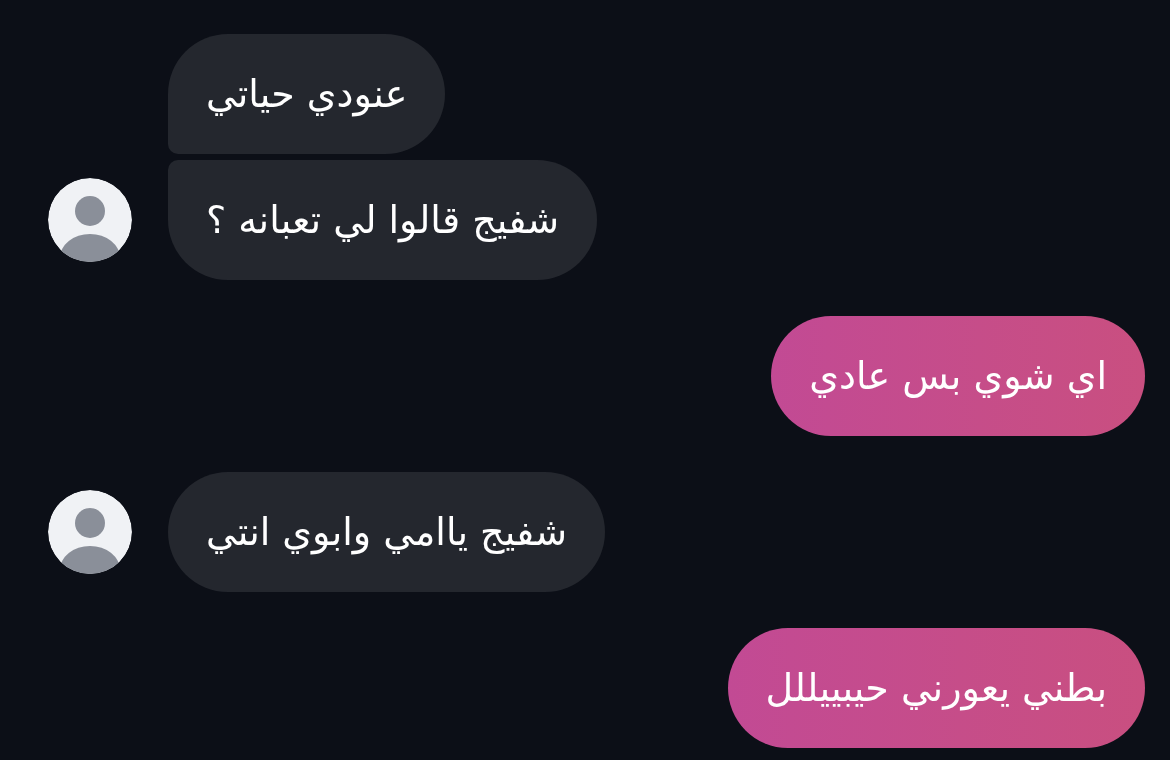 Image resolution: width=1170 pixels, height=760 pixels. What do you see at coordinates (387, 532) in the screenshot?
I see `message-bubble: شفيج ياامي وابوي انتي` at bounding box center [387, 532].